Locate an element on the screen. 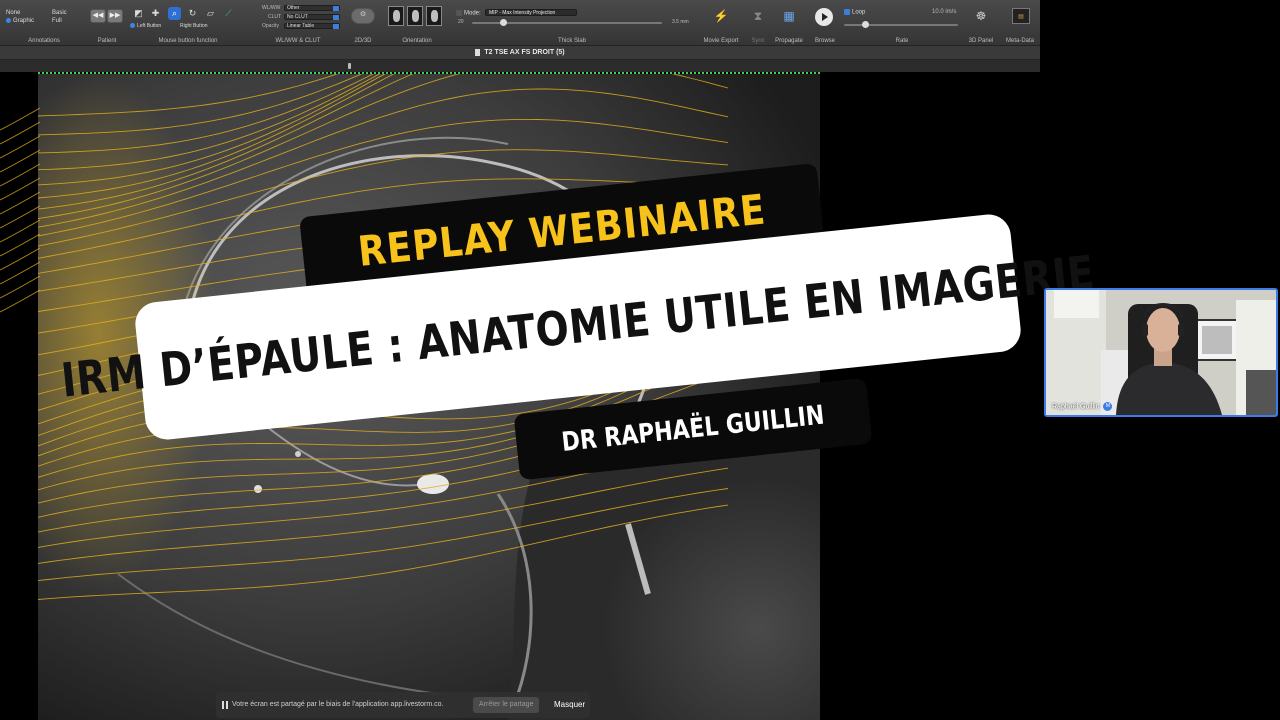  rate-slider is located at coordinates (901, 24).